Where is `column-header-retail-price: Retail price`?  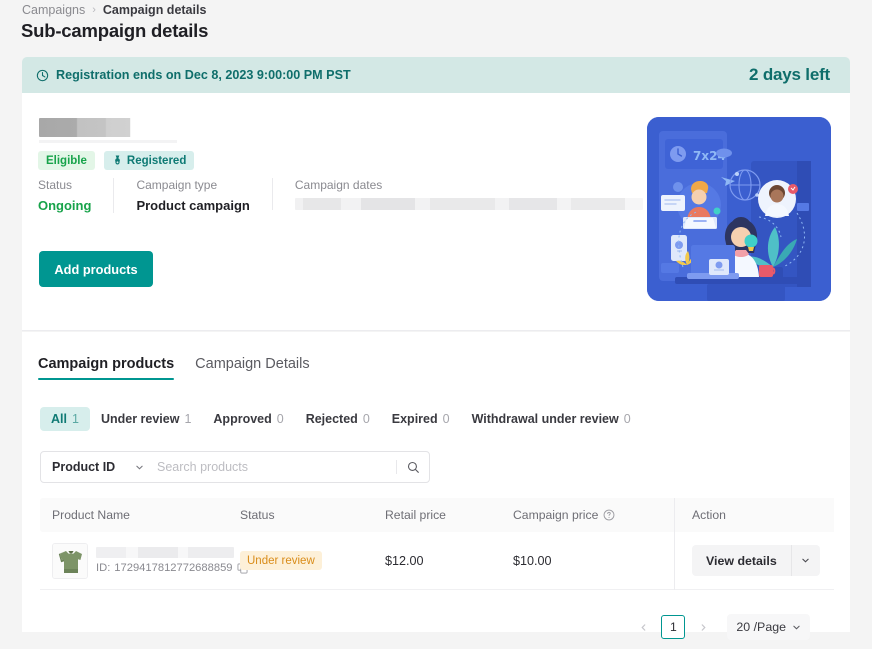 column-header-retail-price: Retail price is located at coordinates (415, 515).